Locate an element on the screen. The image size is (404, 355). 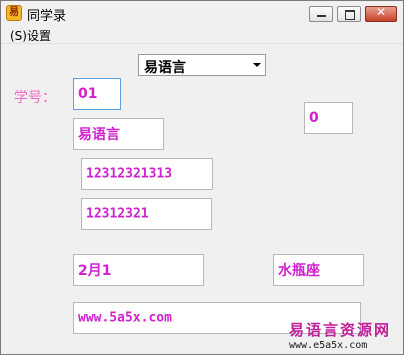
menu-settings: (S)设置 is located at coordinates (30, 35).